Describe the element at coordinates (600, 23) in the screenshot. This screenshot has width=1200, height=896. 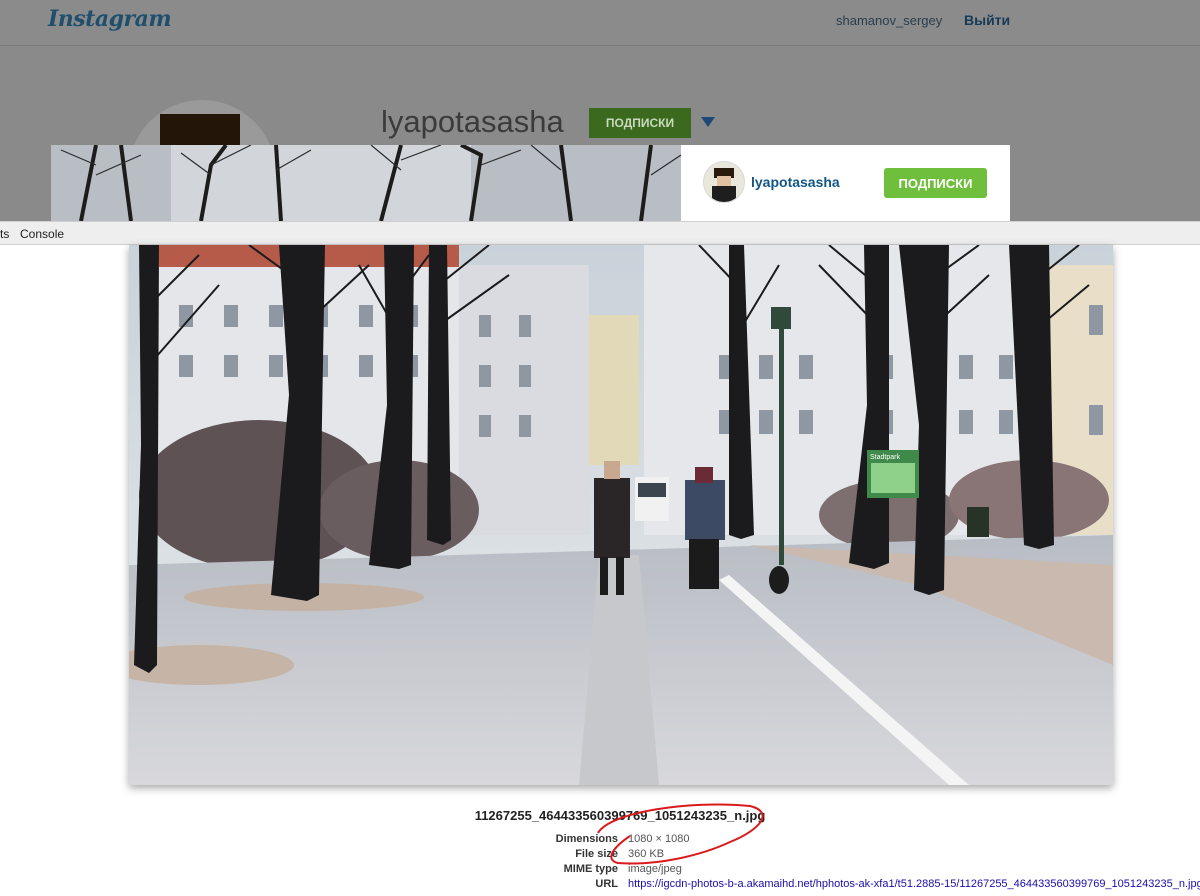
I see `instagram-header: Instagram shamanov_sergey Выйти` at that location.